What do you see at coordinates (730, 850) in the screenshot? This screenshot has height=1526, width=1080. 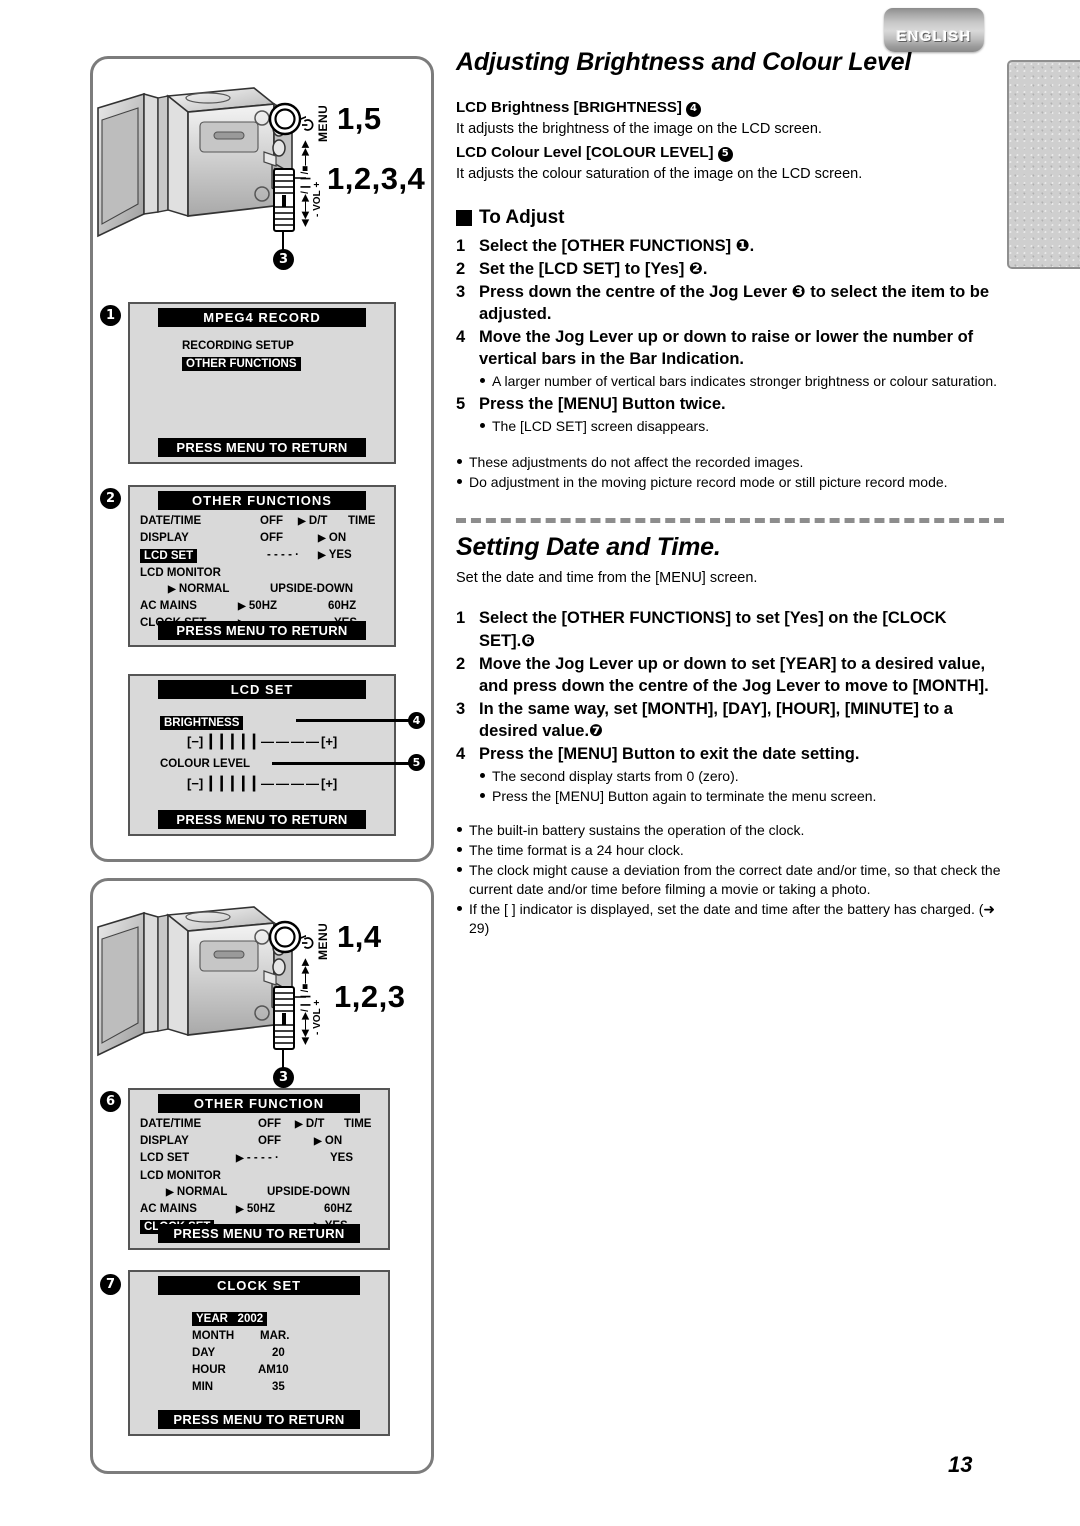 I see `note-item: The time format is a 24 hour clock.` at bounding box center [730, 850].